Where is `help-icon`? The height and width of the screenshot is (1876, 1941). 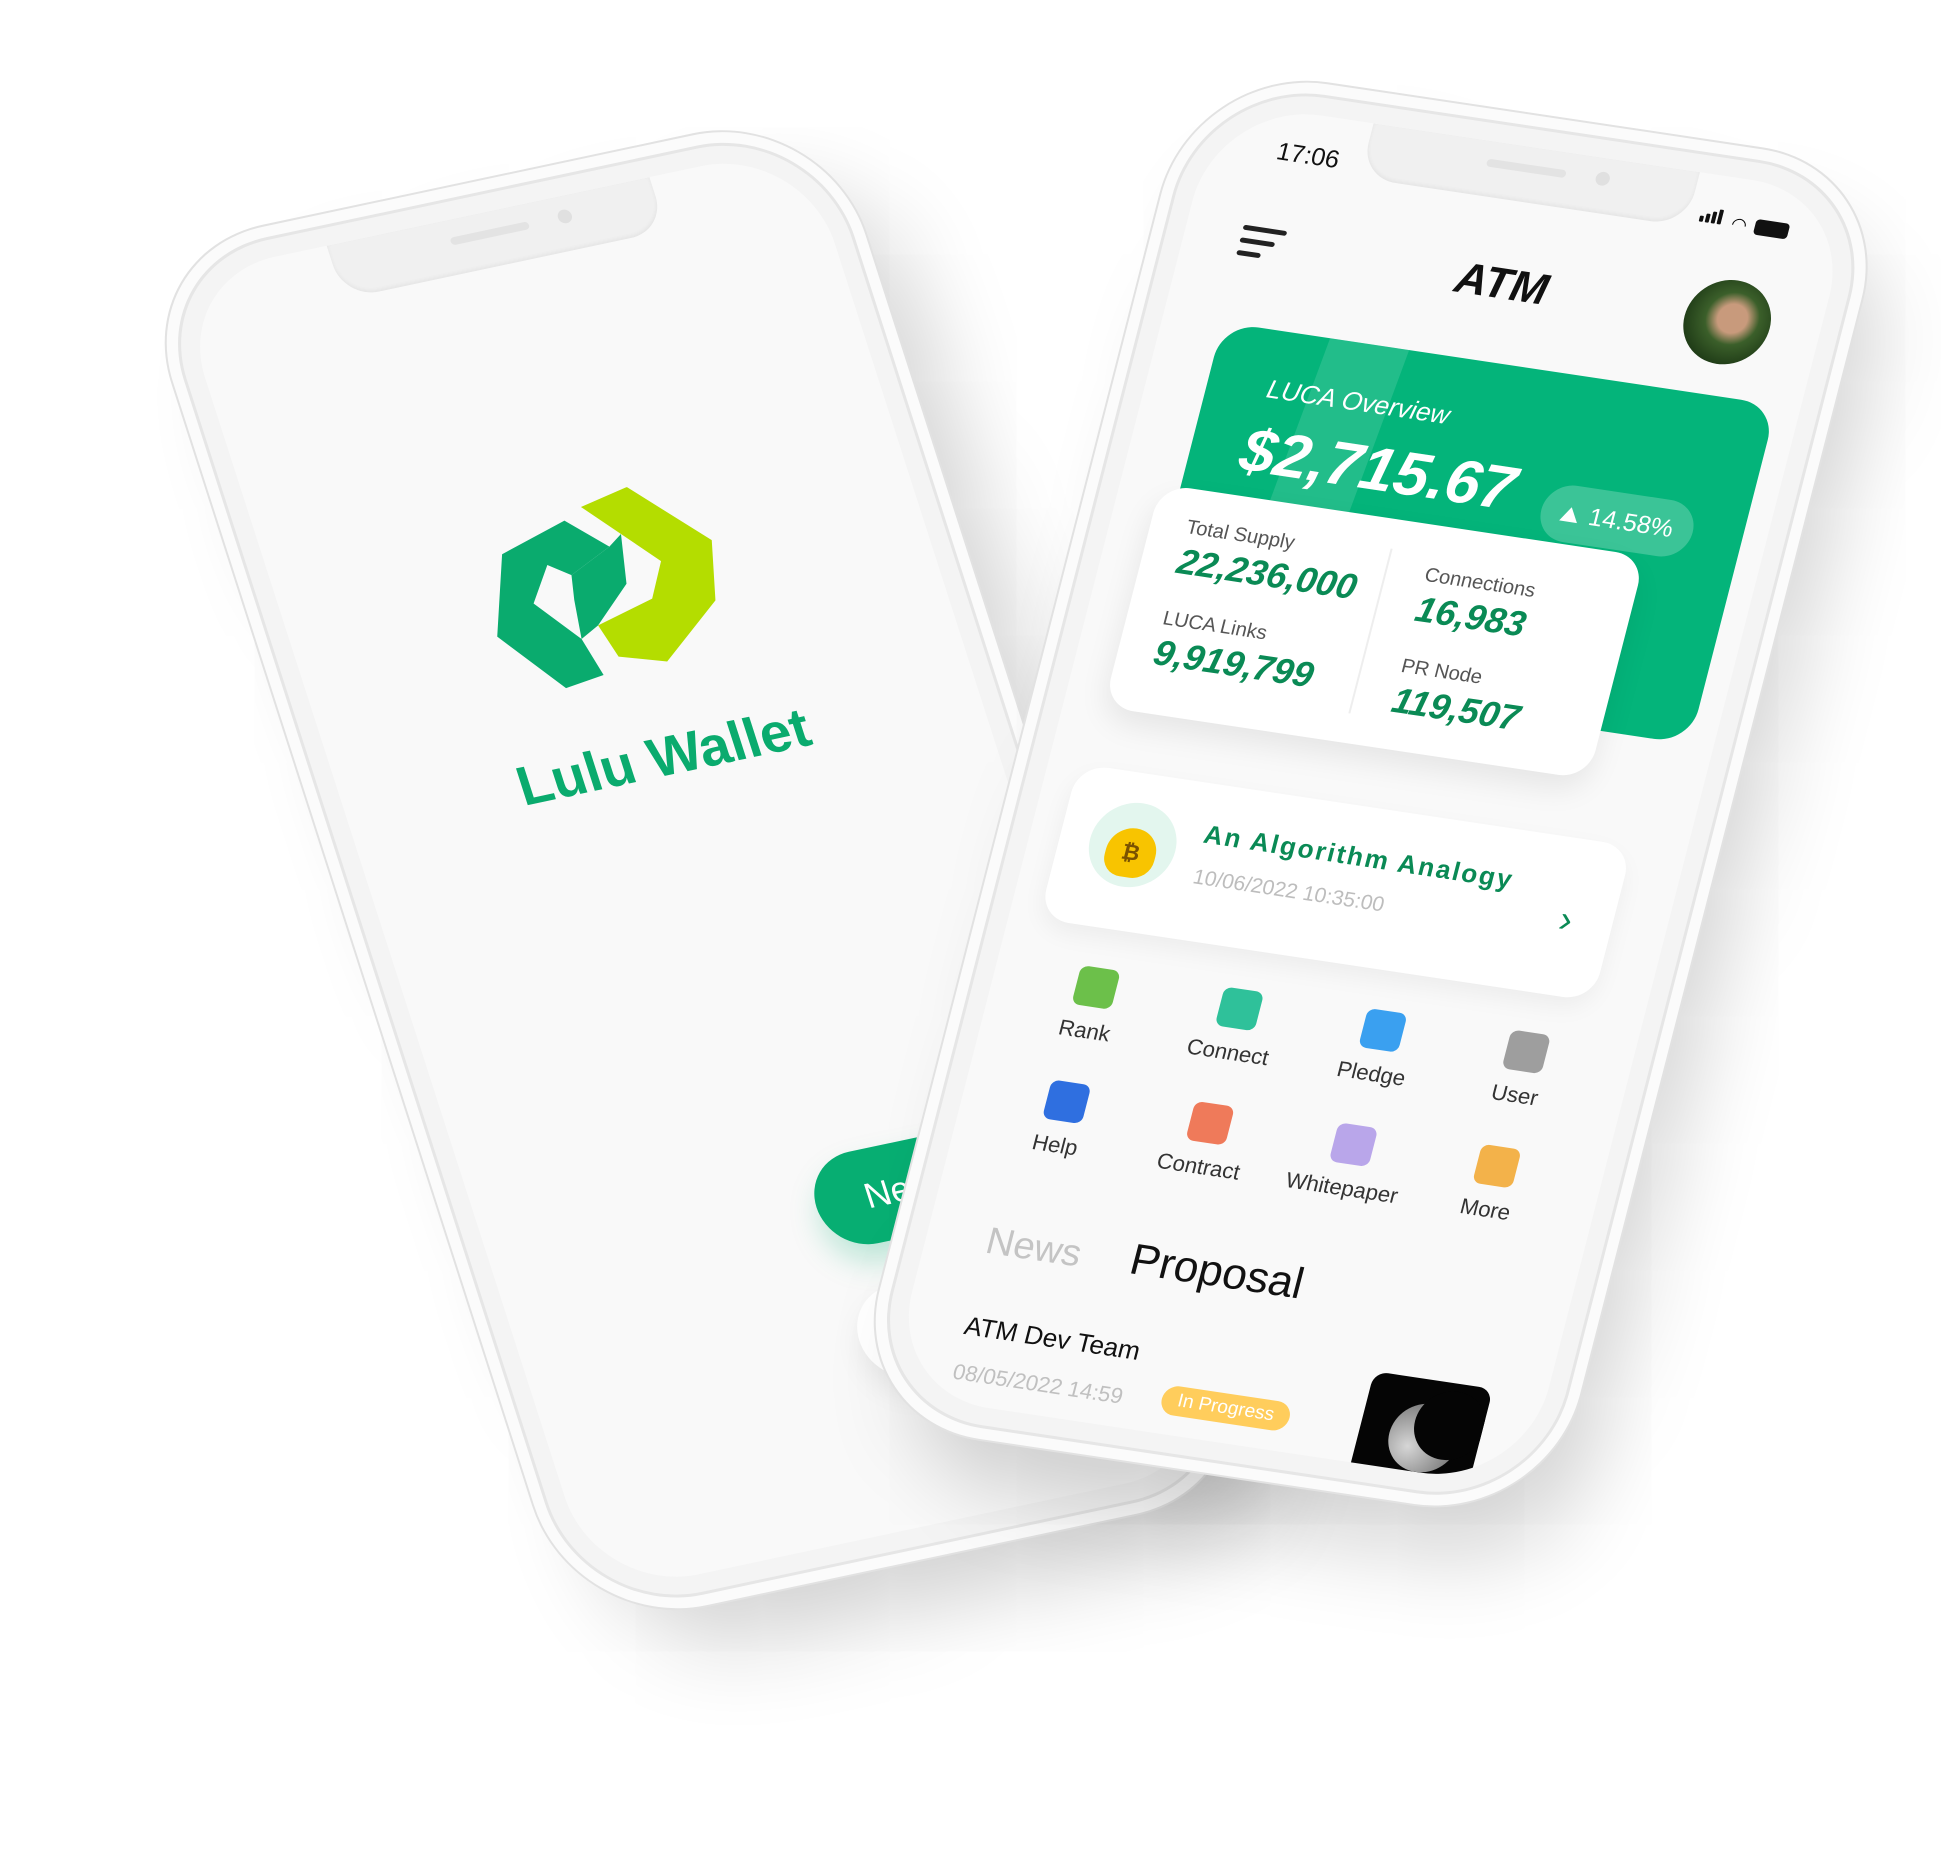 help-icon is located at coordinates (1066, 1102).